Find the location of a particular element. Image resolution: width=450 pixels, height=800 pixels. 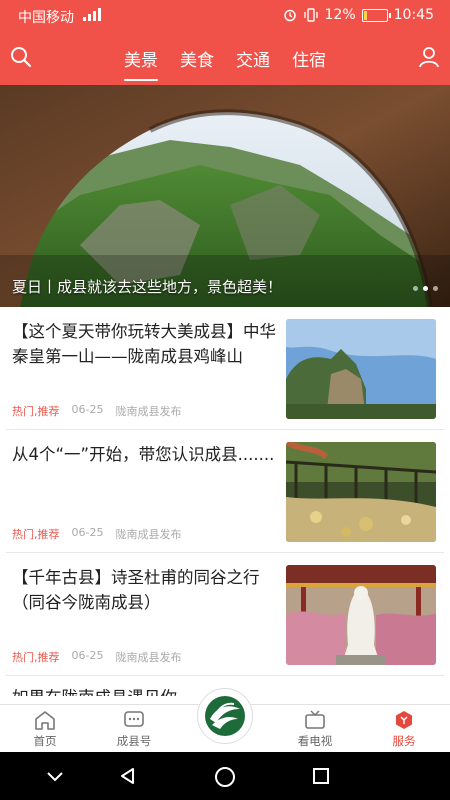

carousel-dot-active is located at coordinates (425, 288).